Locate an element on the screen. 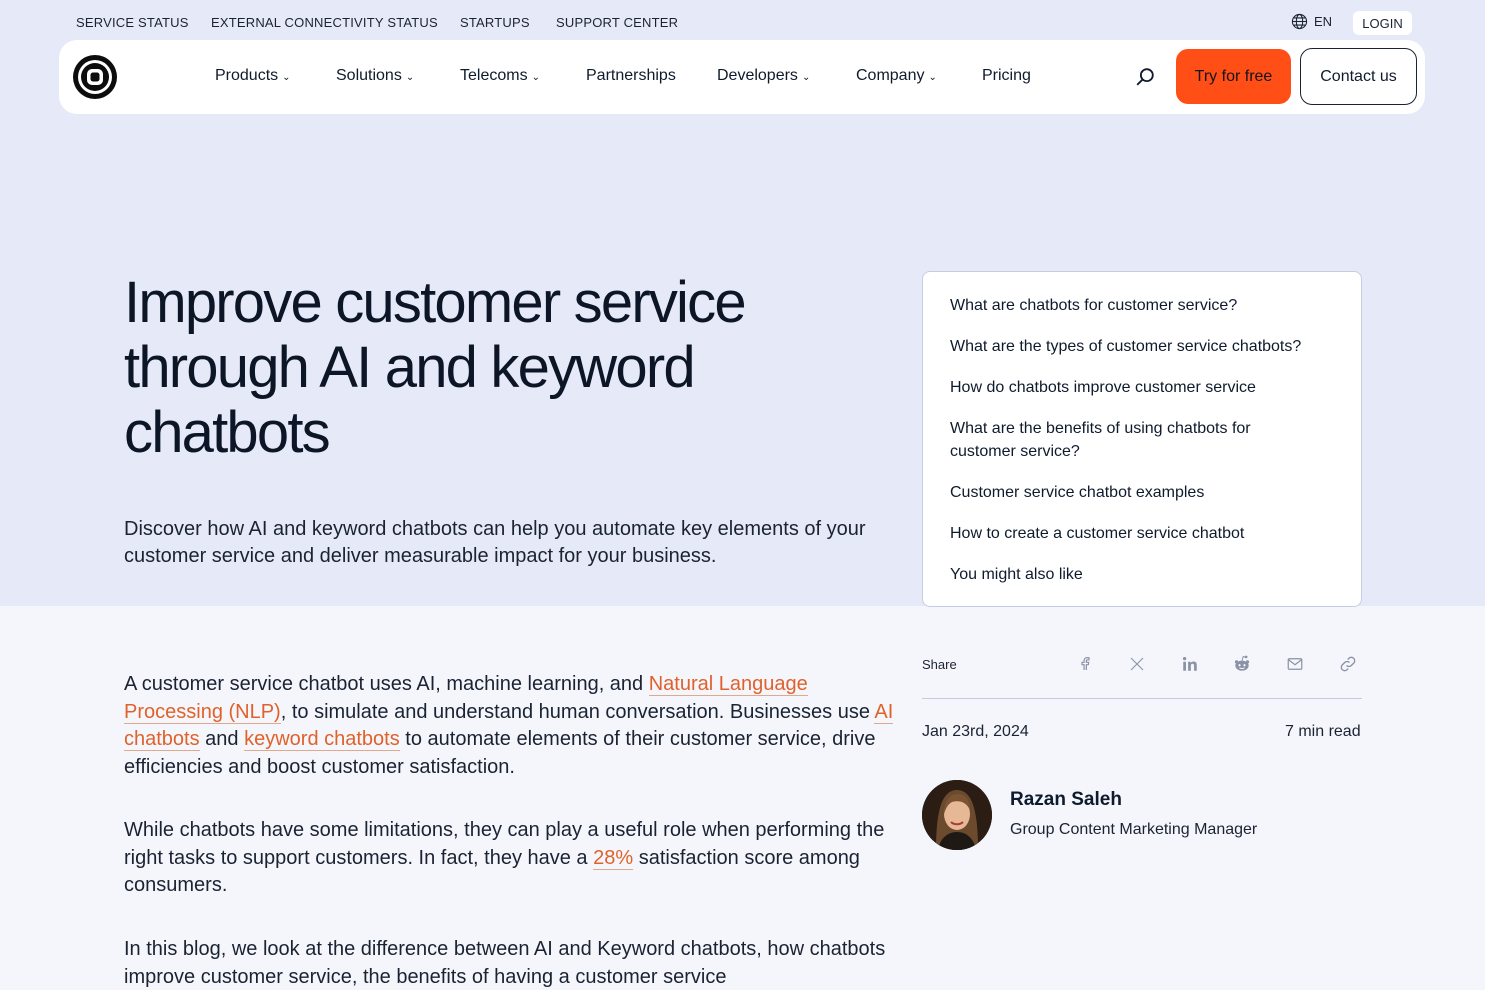 This screenshot has height=990, width=1485. toc-item: How do chatbots improve customer service is located at coordinates (1142, 387).